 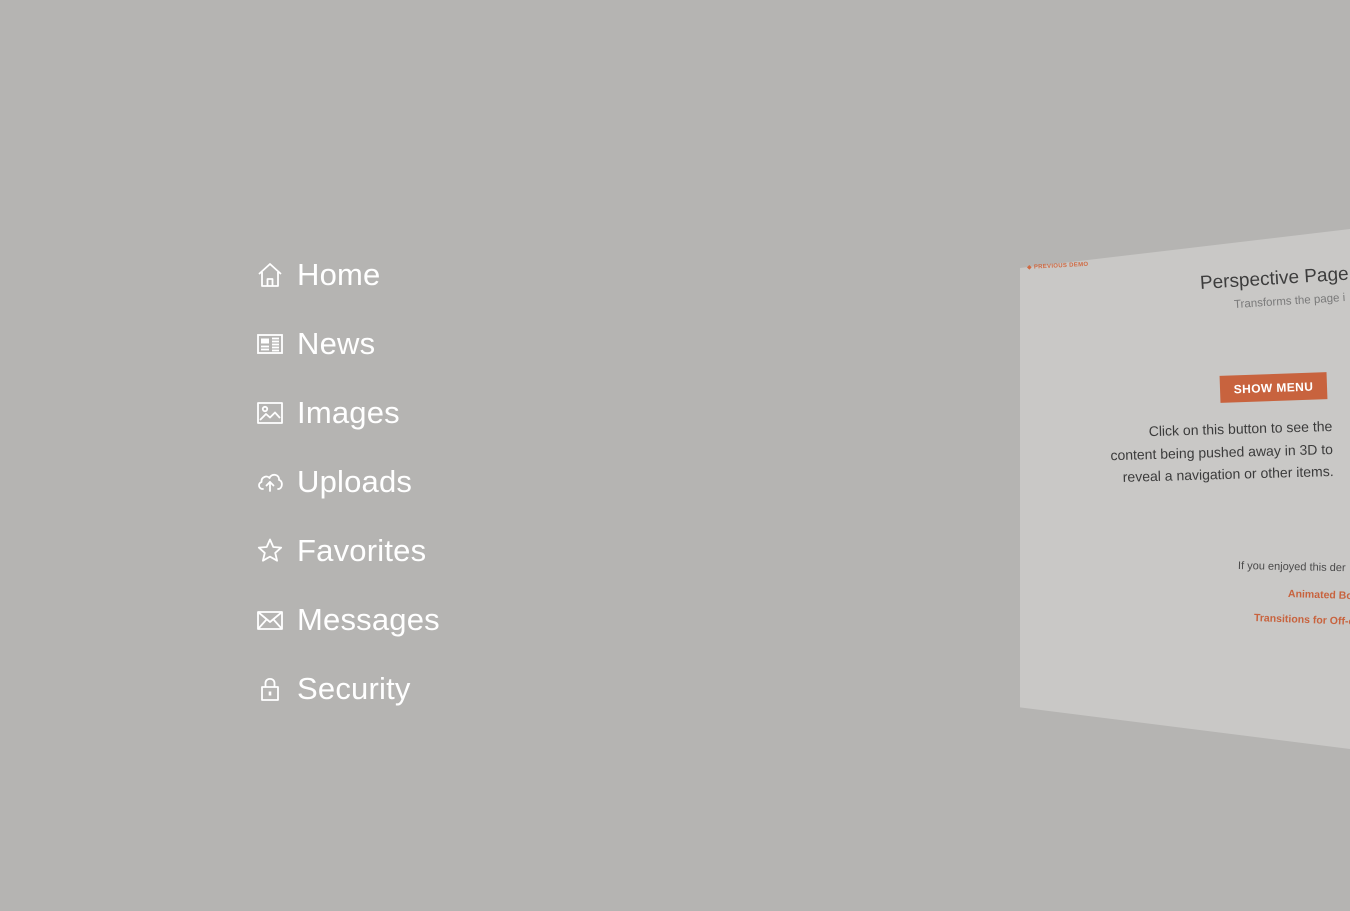 What do you see at coordinates (1291, 567) in the screenshot?
I see `enjoy-text: If you enjoyed this der` at bounding box center [1291, 567].